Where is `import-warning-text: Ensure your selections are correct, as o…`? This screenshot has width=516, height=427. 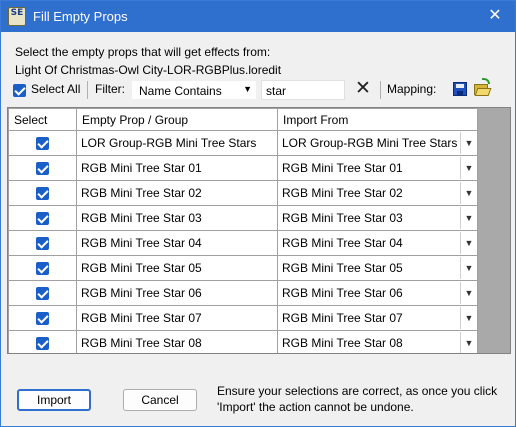 import-warning-text: Ensure your selections are correct, as o… is located at coordinates (357, 399).